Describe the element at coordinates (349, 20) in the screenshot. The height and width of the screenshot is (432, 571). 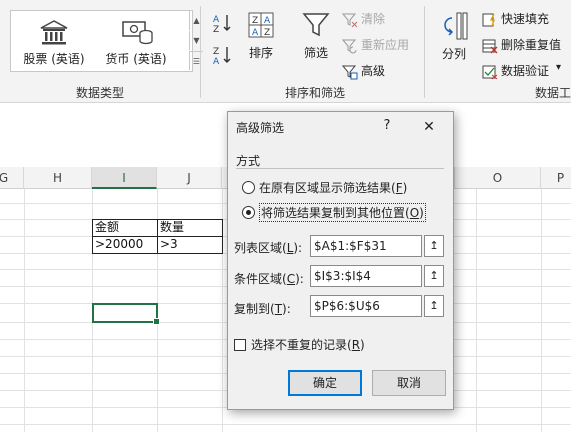
I see `clear-filter-icon` at that location.